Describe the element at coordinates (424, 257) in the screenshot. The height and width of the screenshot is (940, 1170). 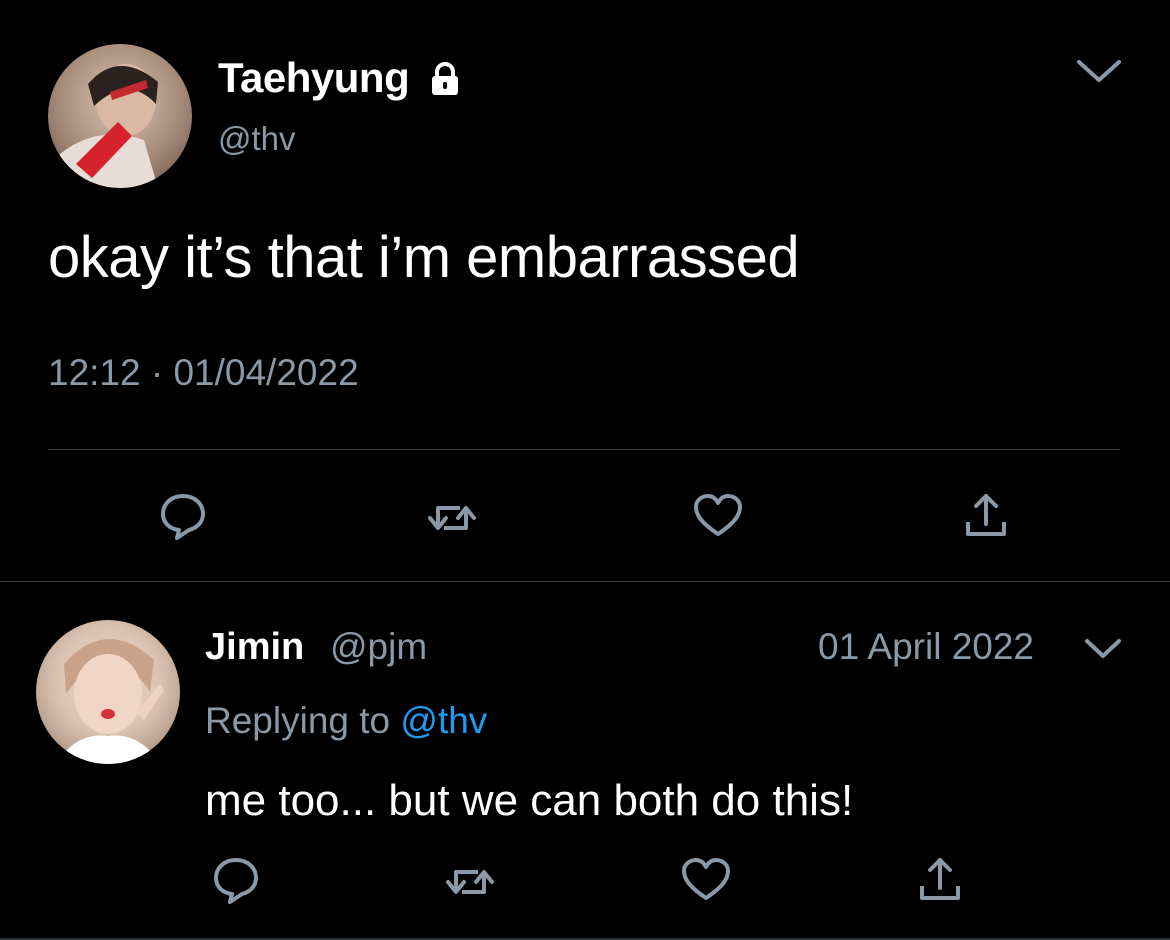
I see `tweet-text: okay it’s that i’m embarrassed` at that location.